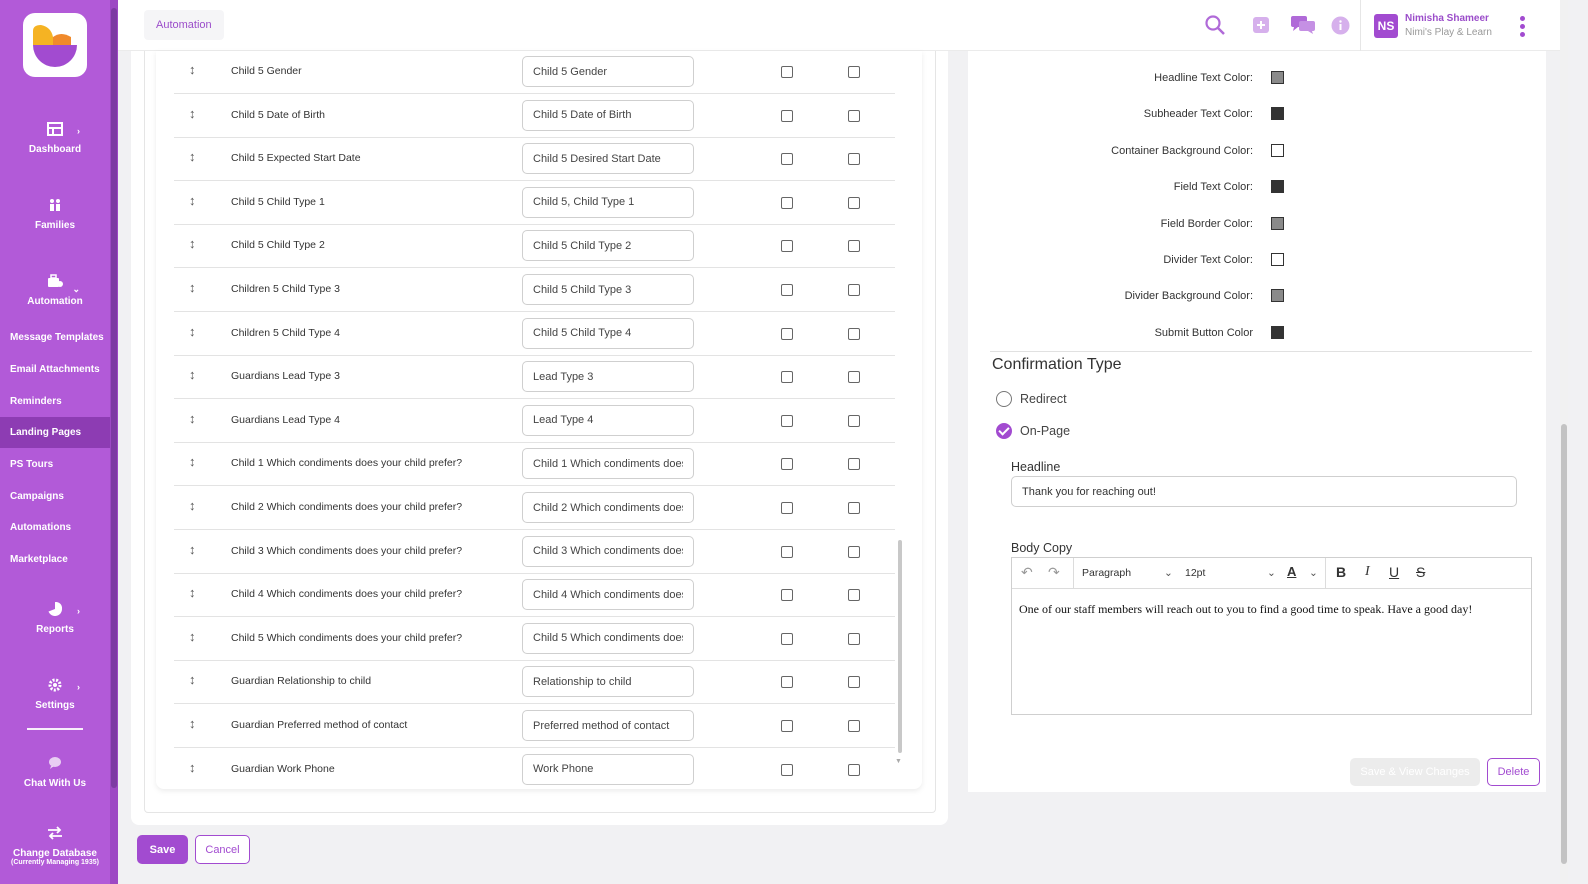 Image resolution: width=1588 pixels, height=884 pixels. What do you see at coordinates (55, 369) in the screenshot?
I see `sidebar-item-email-attachments: Email Attachments` at bounding box center [55, 369].